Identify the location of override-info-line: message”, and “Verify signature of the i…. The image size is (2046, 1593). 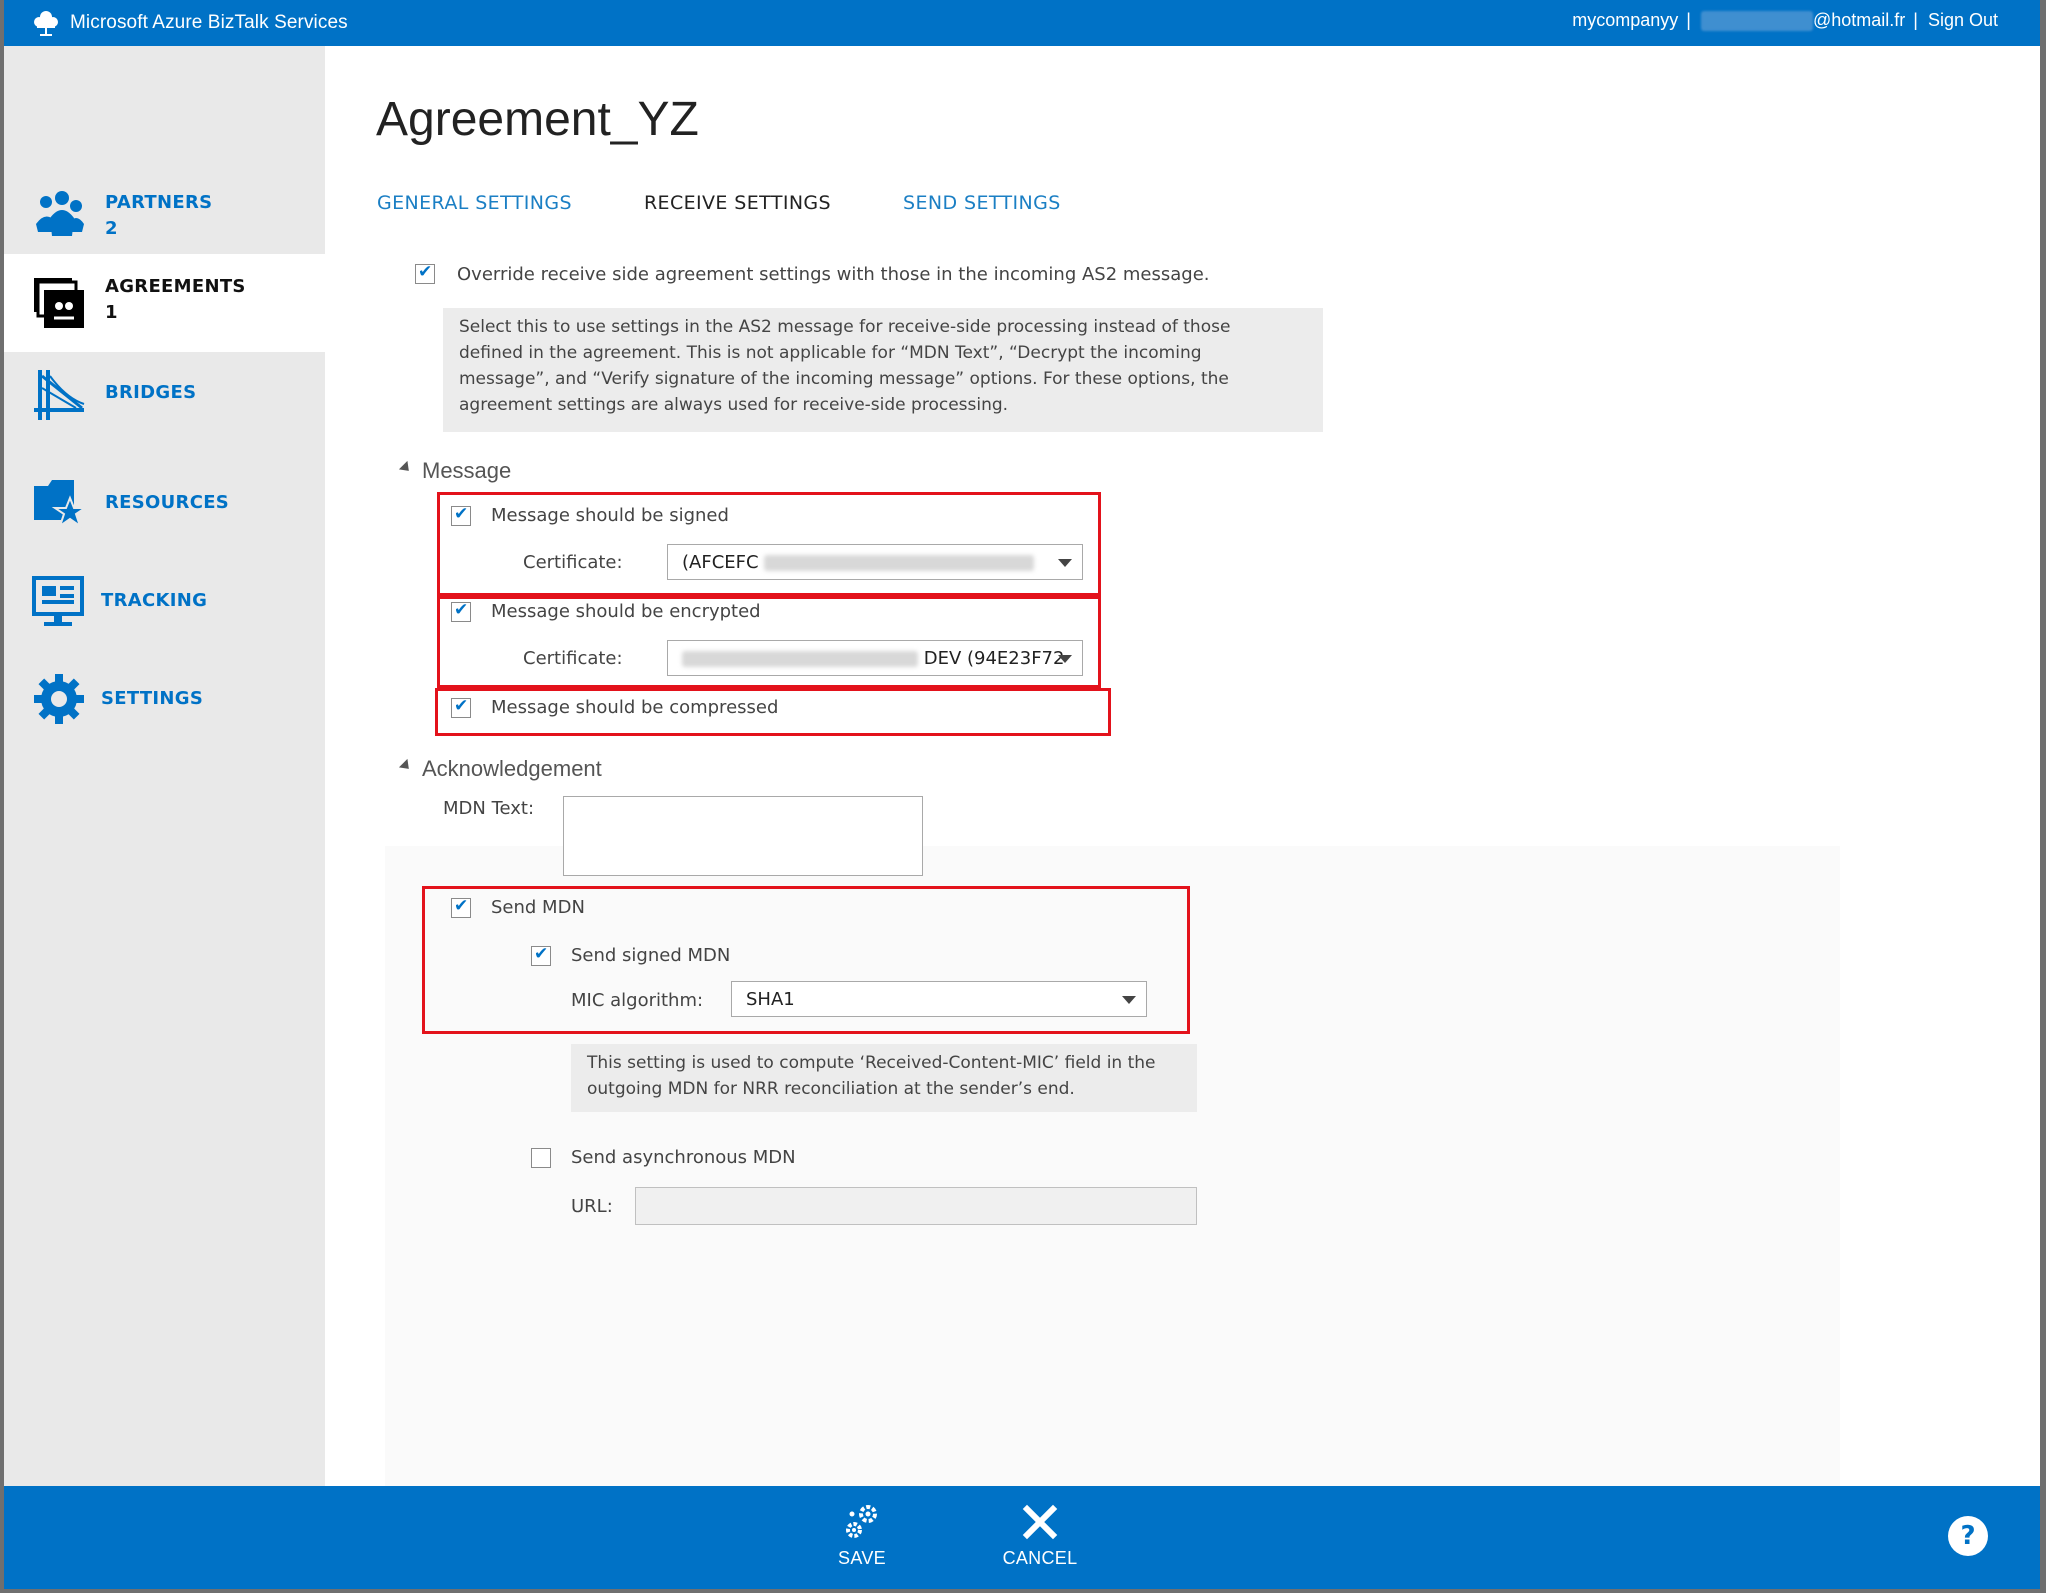
(844, 379).